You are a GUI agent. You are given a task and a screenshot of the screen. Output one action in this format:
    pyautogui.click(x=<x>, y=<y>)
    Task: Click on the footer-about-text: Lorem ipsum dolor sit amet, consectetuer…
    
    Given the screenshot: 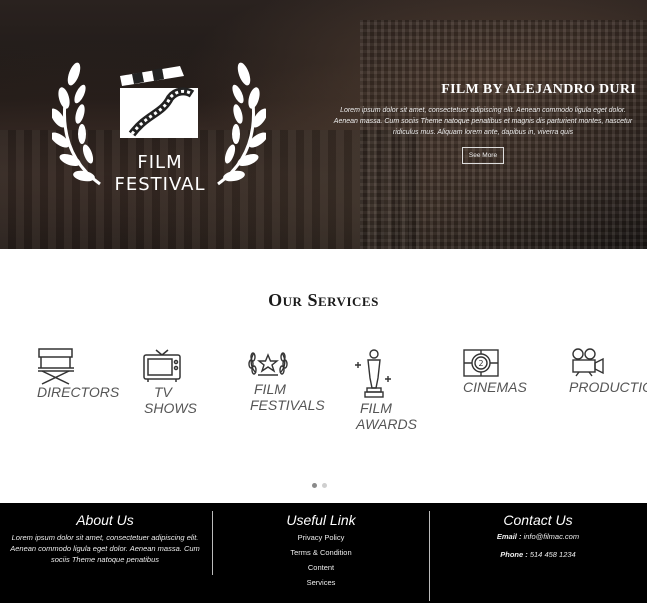 What is the action you would take?
    pyautogui.click(x=105, y=548)
    